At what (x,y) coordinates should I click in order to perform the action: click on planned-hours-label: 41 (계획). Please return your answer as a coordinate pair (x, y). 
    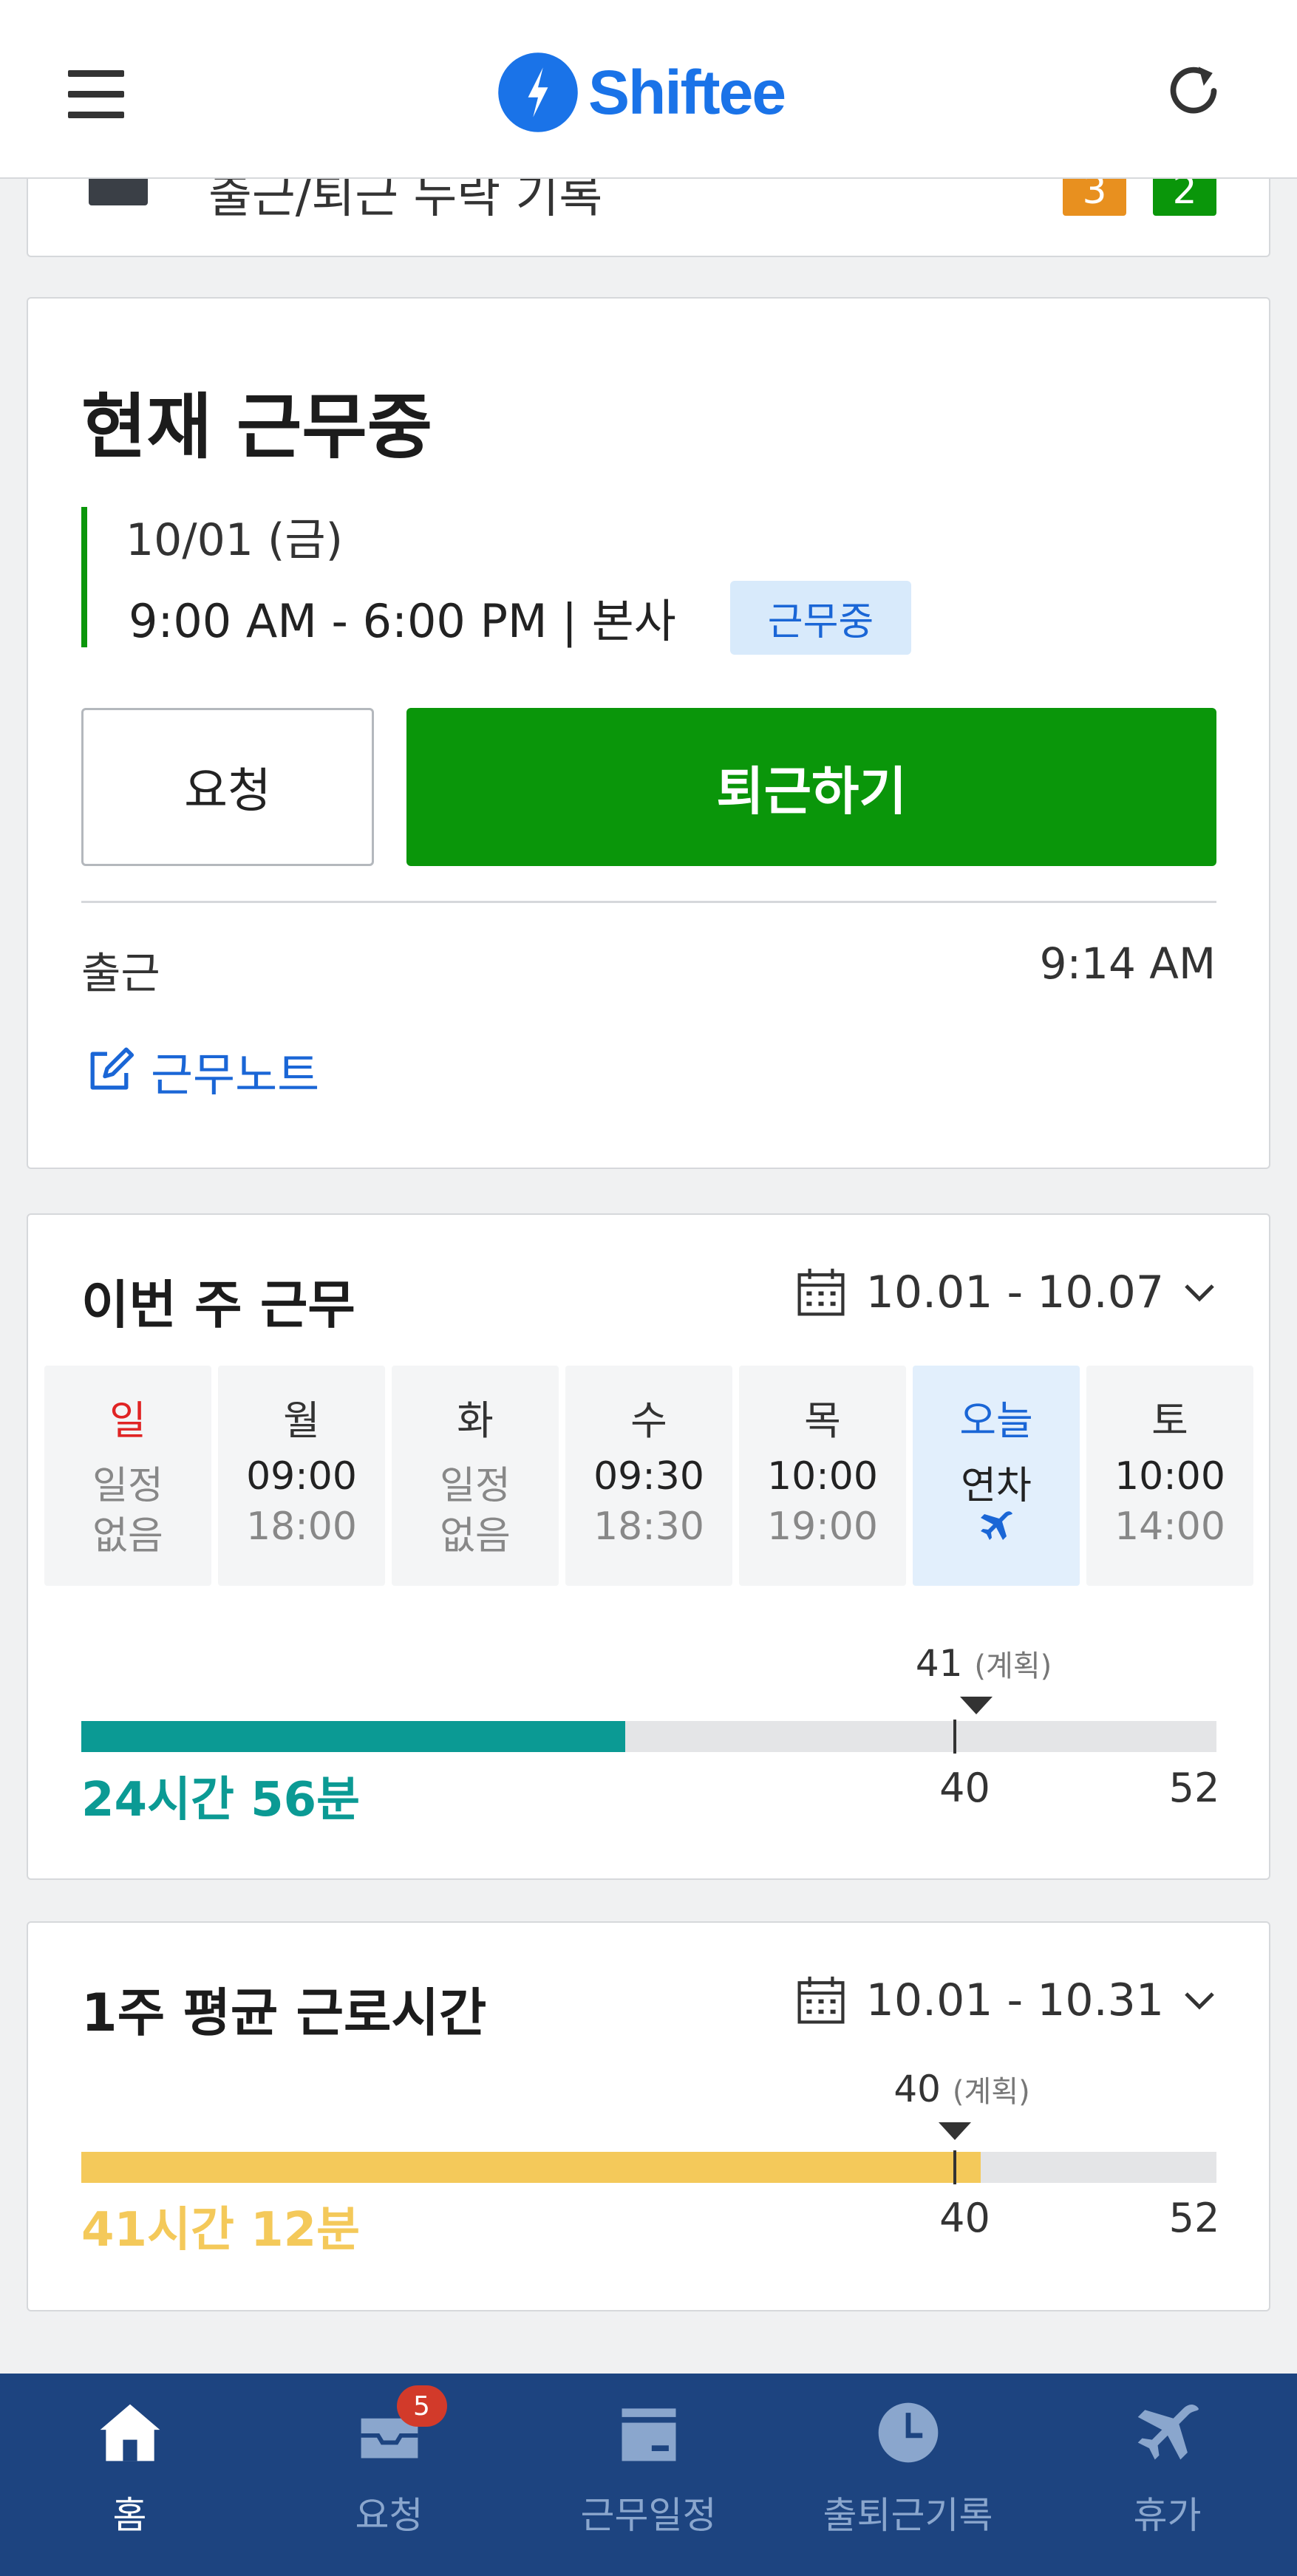
    Looking at the image, I should click on (984, 1663).